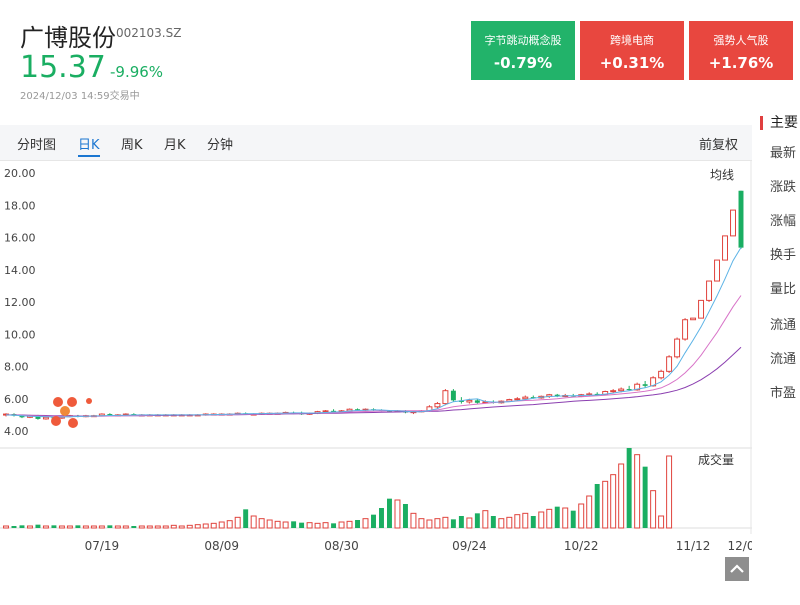  What do you see at coordinates (632, 40) in the screenshot?
I see `concept-name: 跨境电商` at bounding box center [632, 40].